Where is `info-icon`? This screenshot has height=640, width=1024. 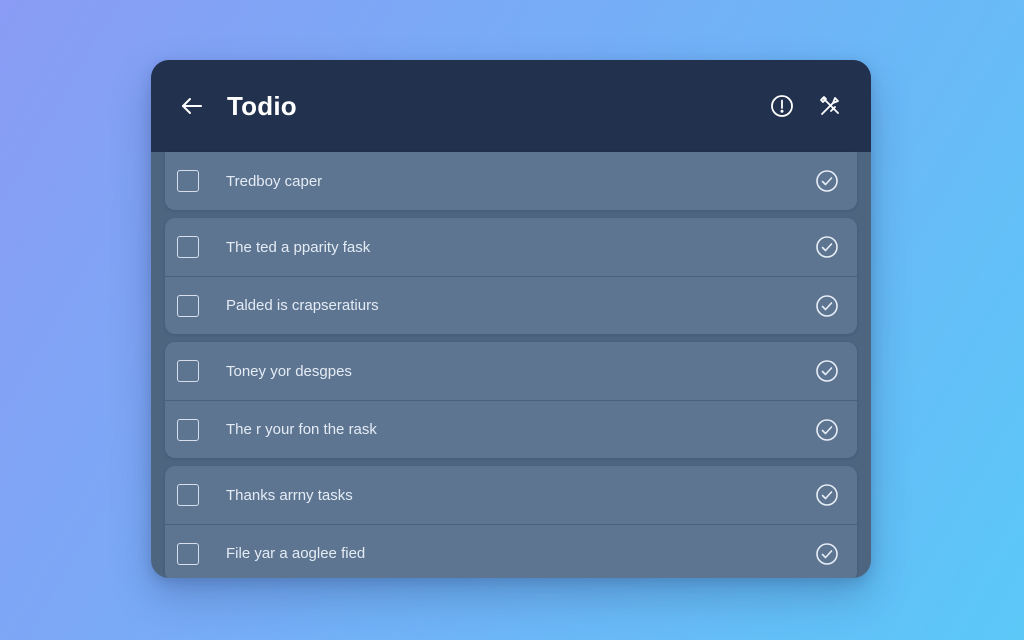 info-icon is located at coordinates (782, 106).